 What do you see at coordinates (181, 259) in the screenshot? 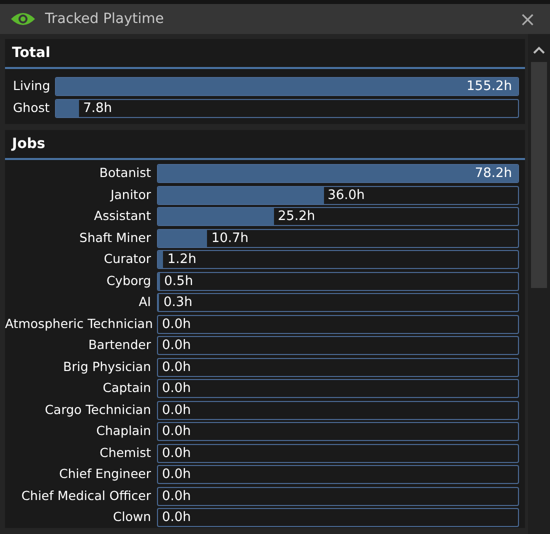
I see `bar-reading: 1.2h` at bounding box center [181, 259].